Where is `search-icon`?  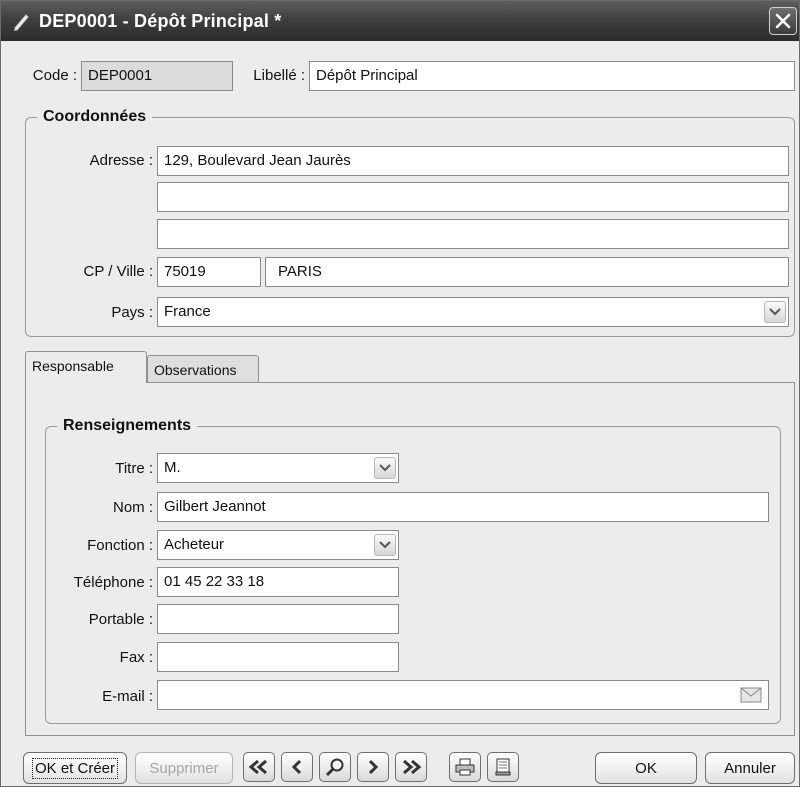 search-icon is located at coordinates (334, 767).